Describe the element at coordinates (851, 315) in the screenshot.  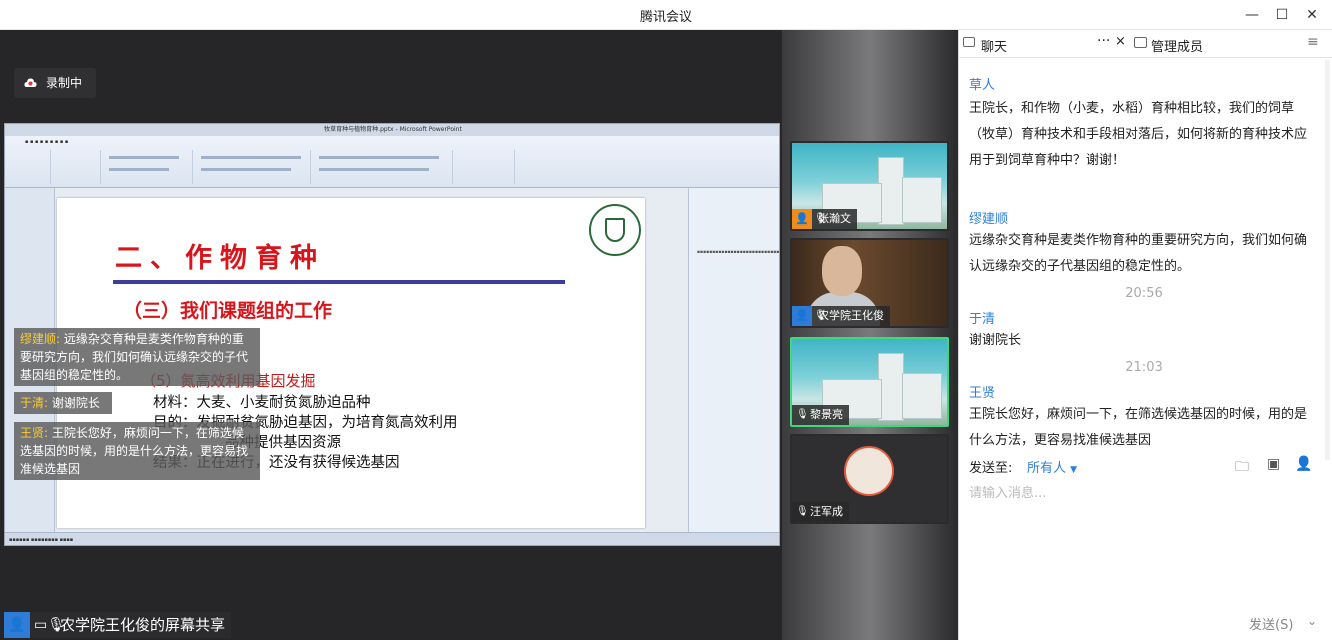
I see `participant-name: 农学院王化俊` at that location.